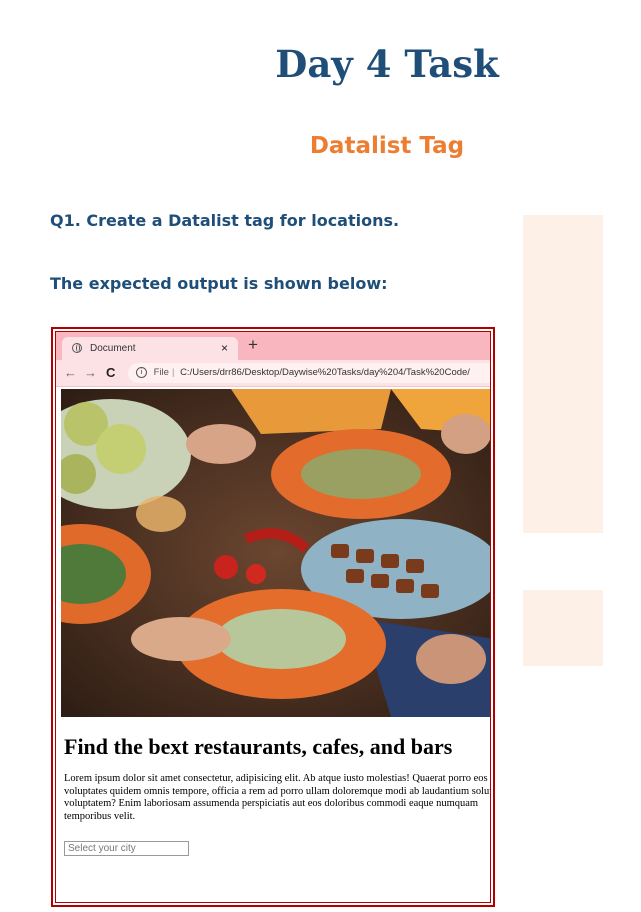 The width and height of the screenshot is (641, 912). Describe the element at coordinates (150, 348) in the screenshot. I see `browser-tab: Document ×` at that location.